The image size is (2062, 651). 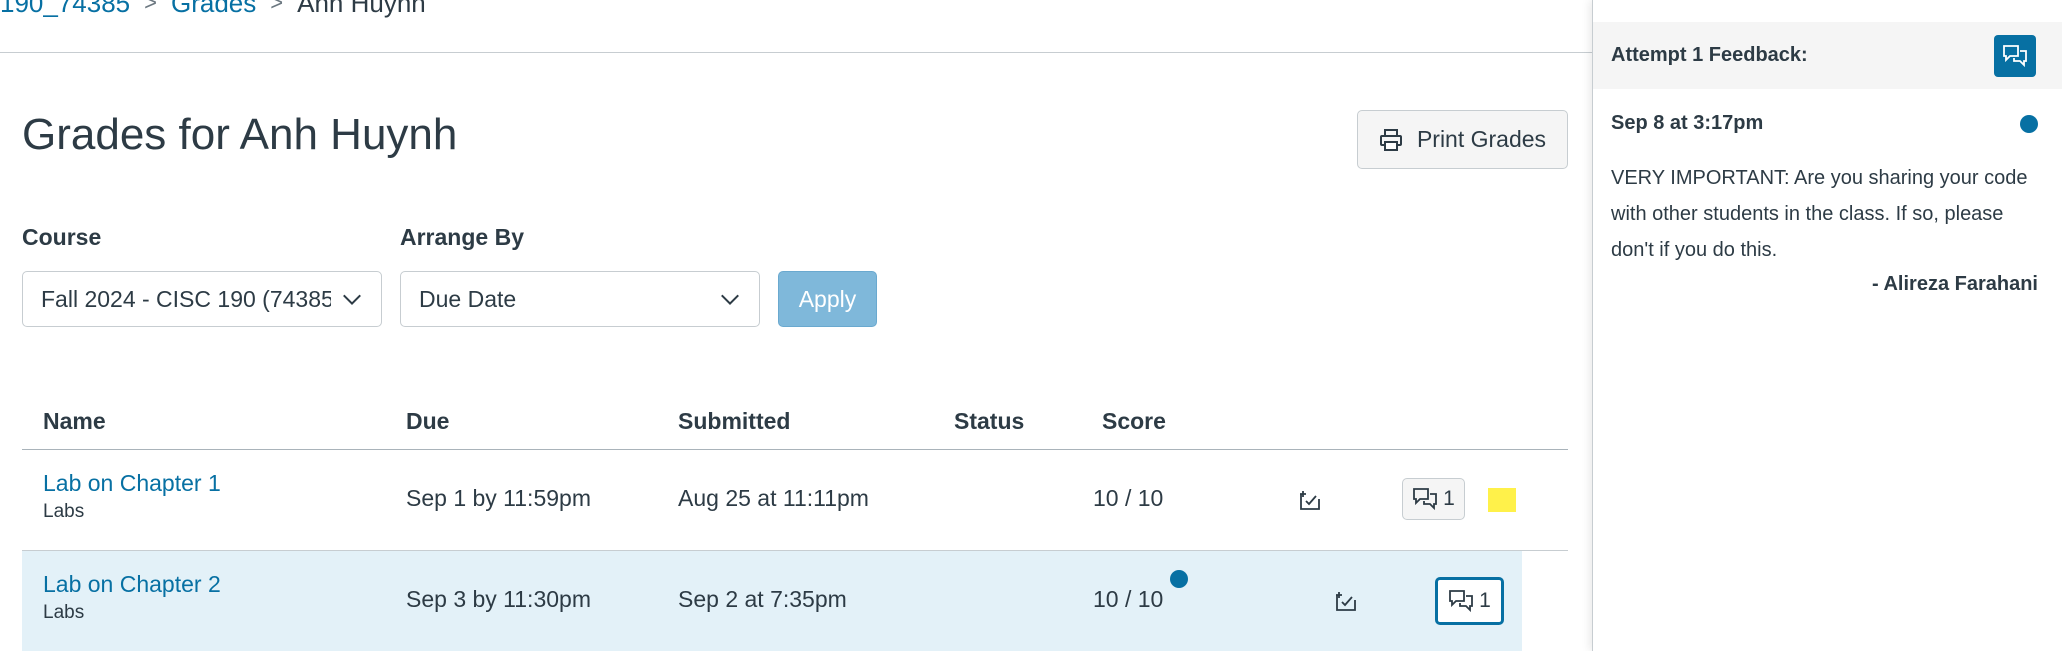 What do you see at coordinates (186, 298) in the screenshot?
I see `course-select-value: Fall 2024 - CISC 190 (74385)` at bounding box center [186, 298].